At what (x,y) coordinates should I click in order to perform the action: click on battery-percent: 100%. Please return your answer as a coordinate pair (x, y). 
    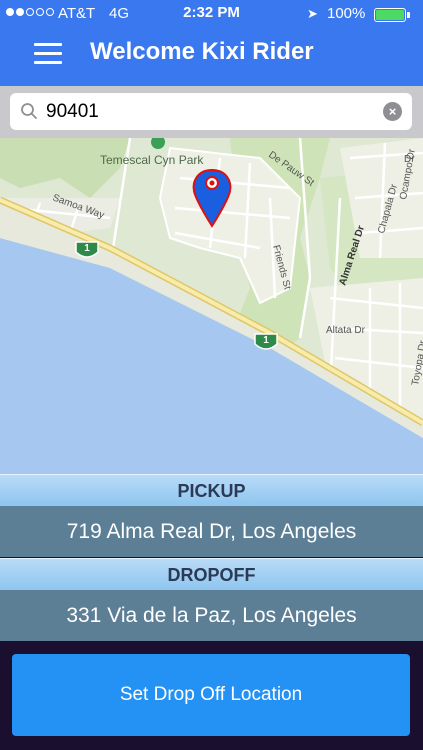
    Looking at the image, I should click on (346, 13).